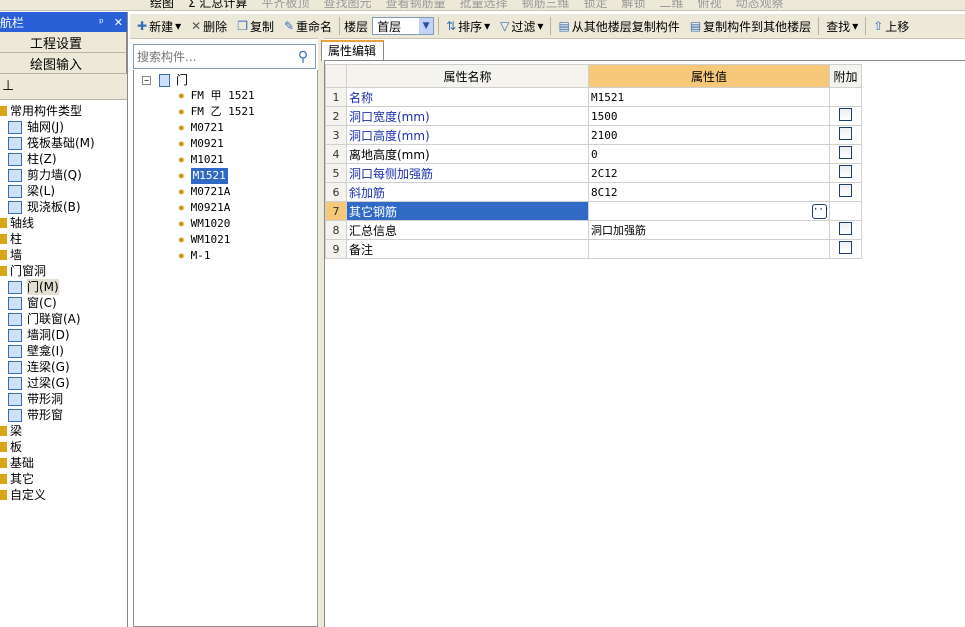  I want to click on toolbar-item: 查看钢筋量, so click(415, 5).